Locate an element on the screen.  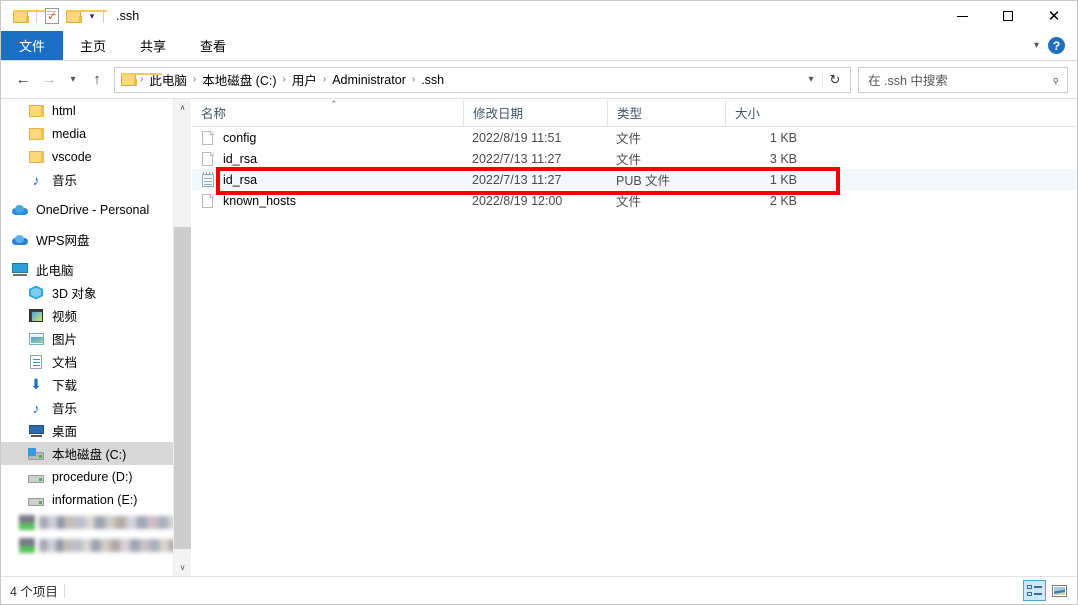
file-size-cell: 1 KB is located at coordinates (783, 179).